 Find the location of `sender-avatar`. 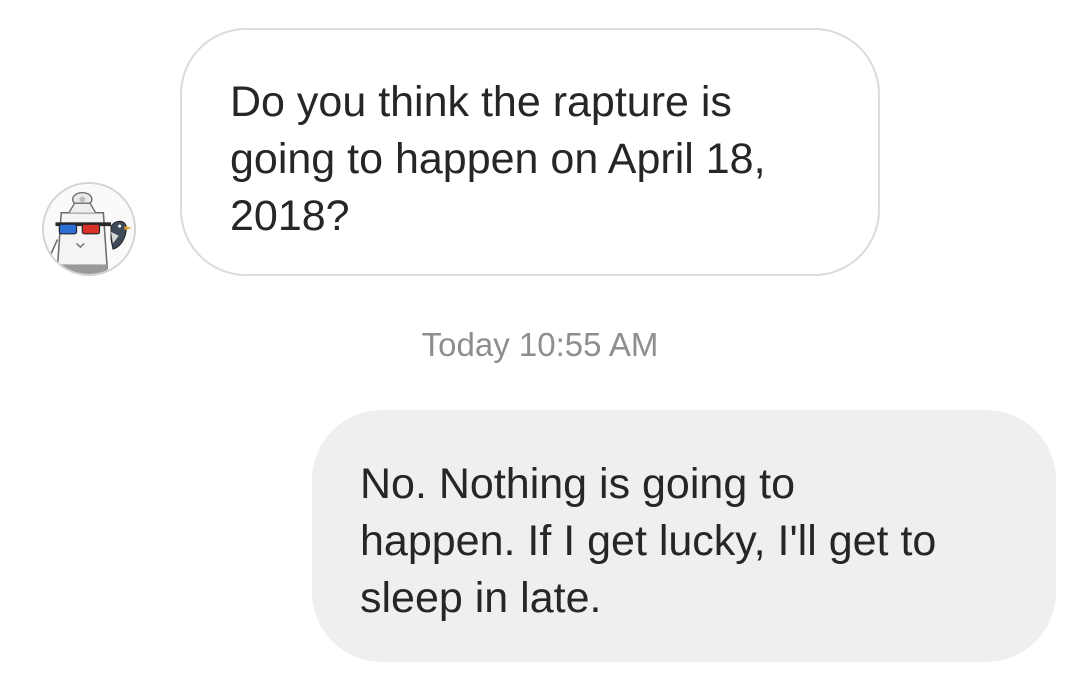

sender-avatar is located at coordinates (89, 229).